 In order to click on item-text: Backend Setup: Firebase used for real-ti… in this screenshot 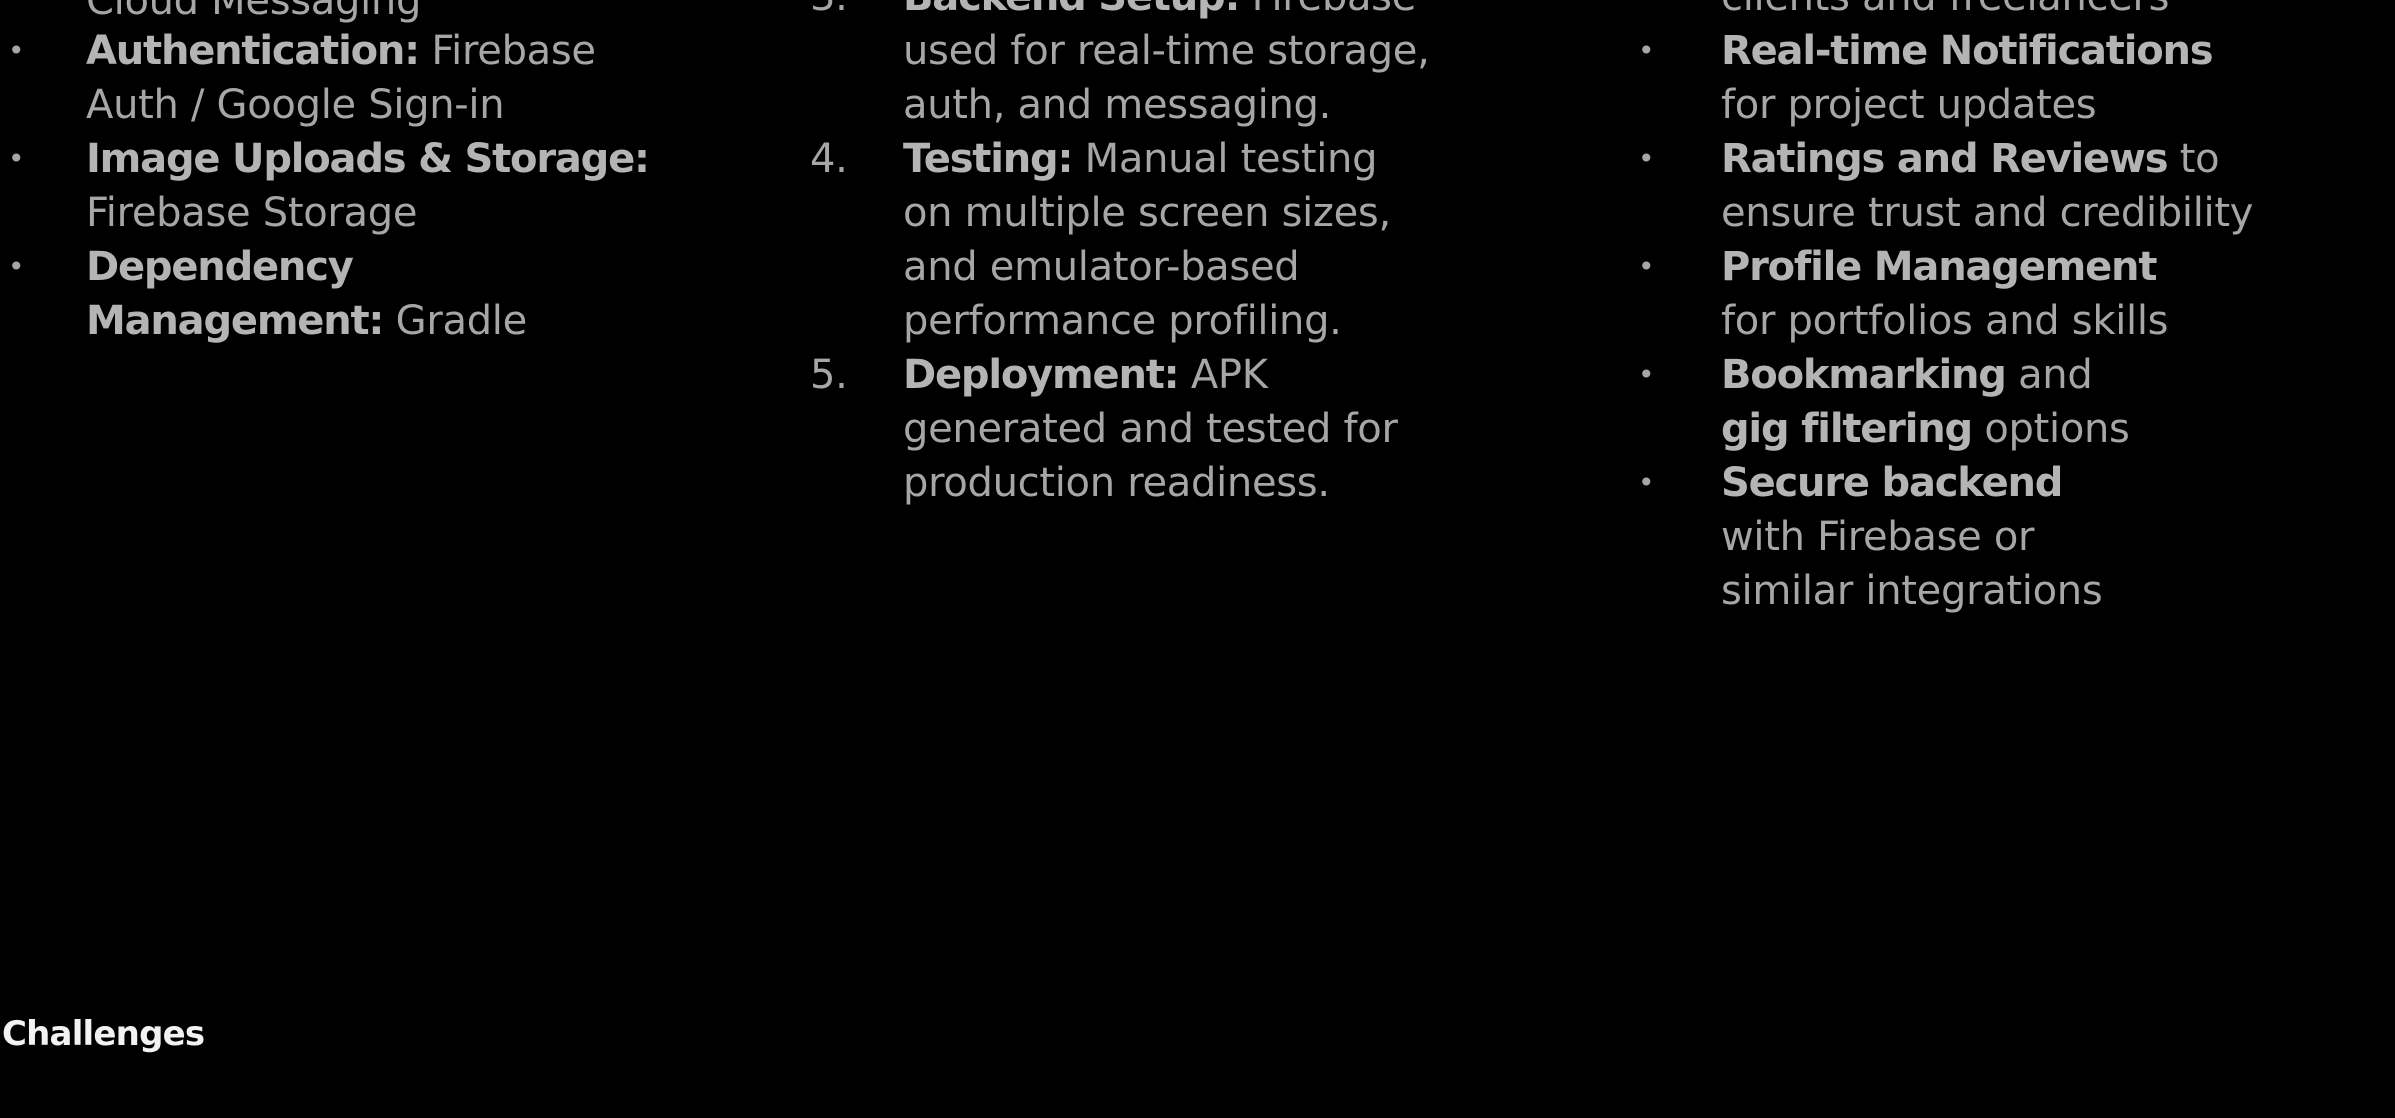, I will do `click(1166, 64)`.